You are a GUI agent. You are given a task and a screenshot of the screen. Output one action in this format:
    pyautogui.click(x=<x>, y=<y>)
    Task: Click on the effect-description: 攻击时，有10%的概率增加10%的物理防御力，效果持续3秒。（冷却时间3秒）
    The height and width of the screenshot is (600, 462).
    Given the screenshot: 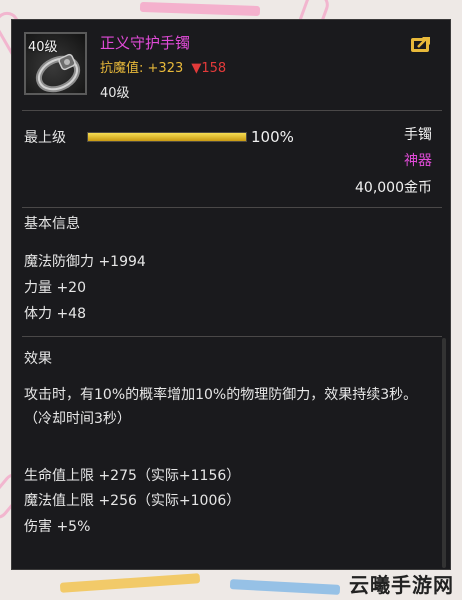 What is the action you would take?
    pyautogui.click(x=221, y=407)
    